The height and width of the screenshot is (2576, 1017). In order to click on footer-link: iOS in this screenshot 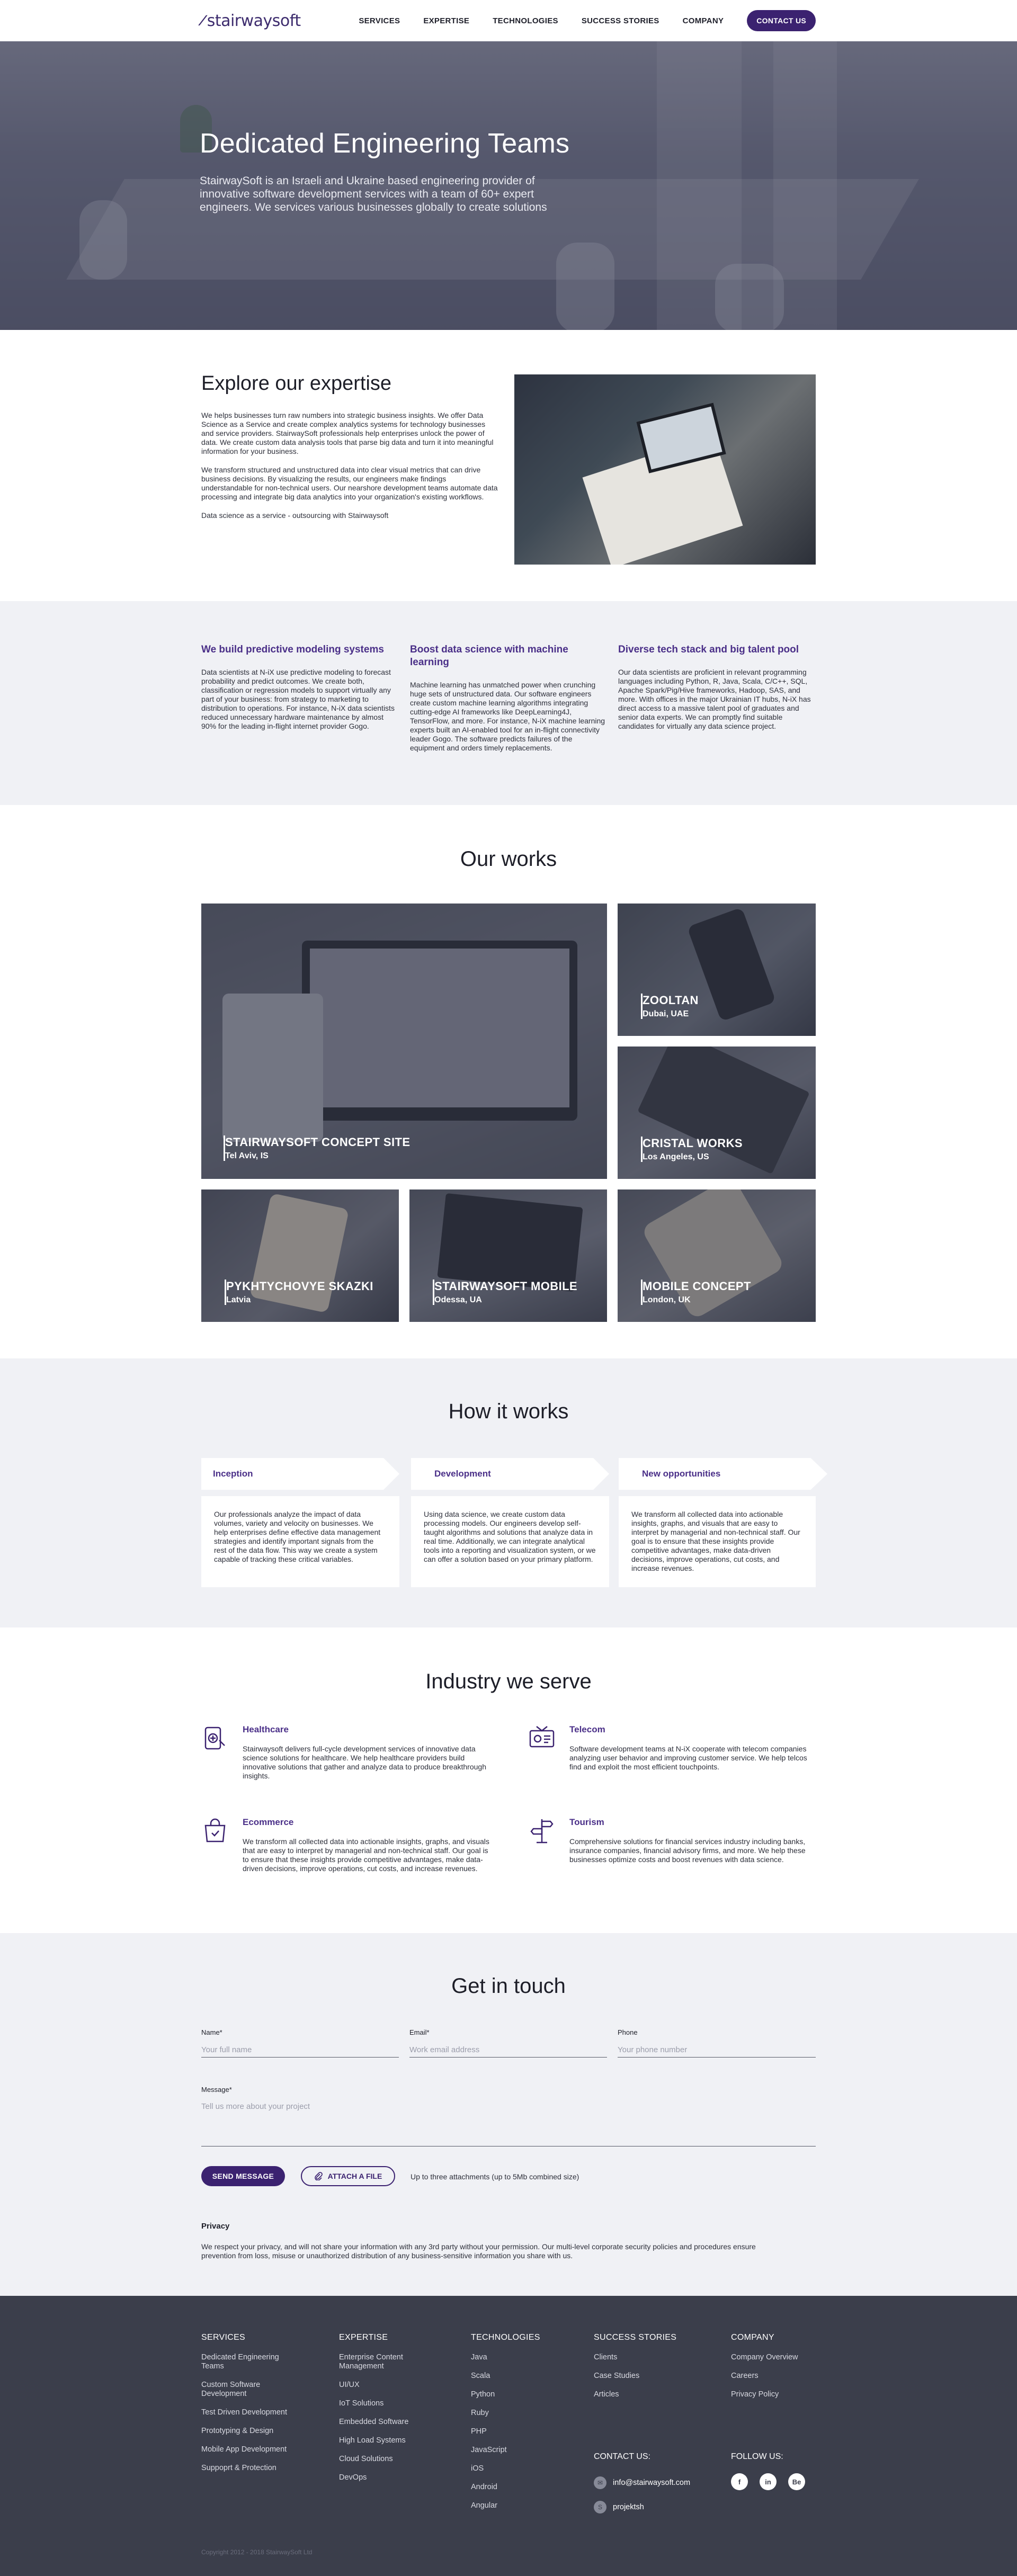, I will do `click(513, 2468)`.